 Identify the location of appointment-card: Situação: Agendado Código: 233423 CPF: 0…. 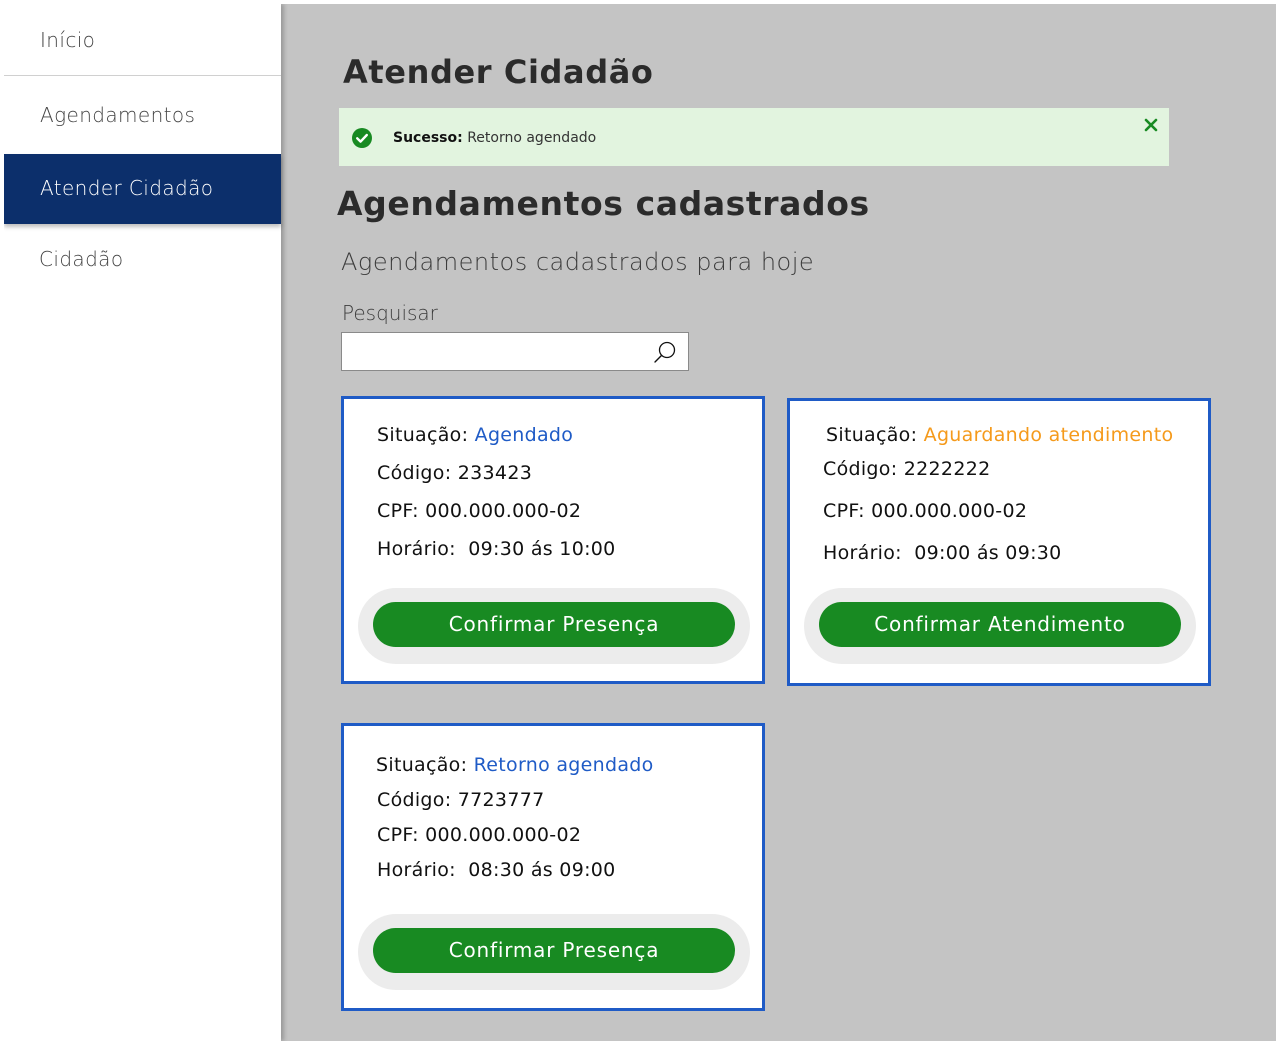
(553, 540).